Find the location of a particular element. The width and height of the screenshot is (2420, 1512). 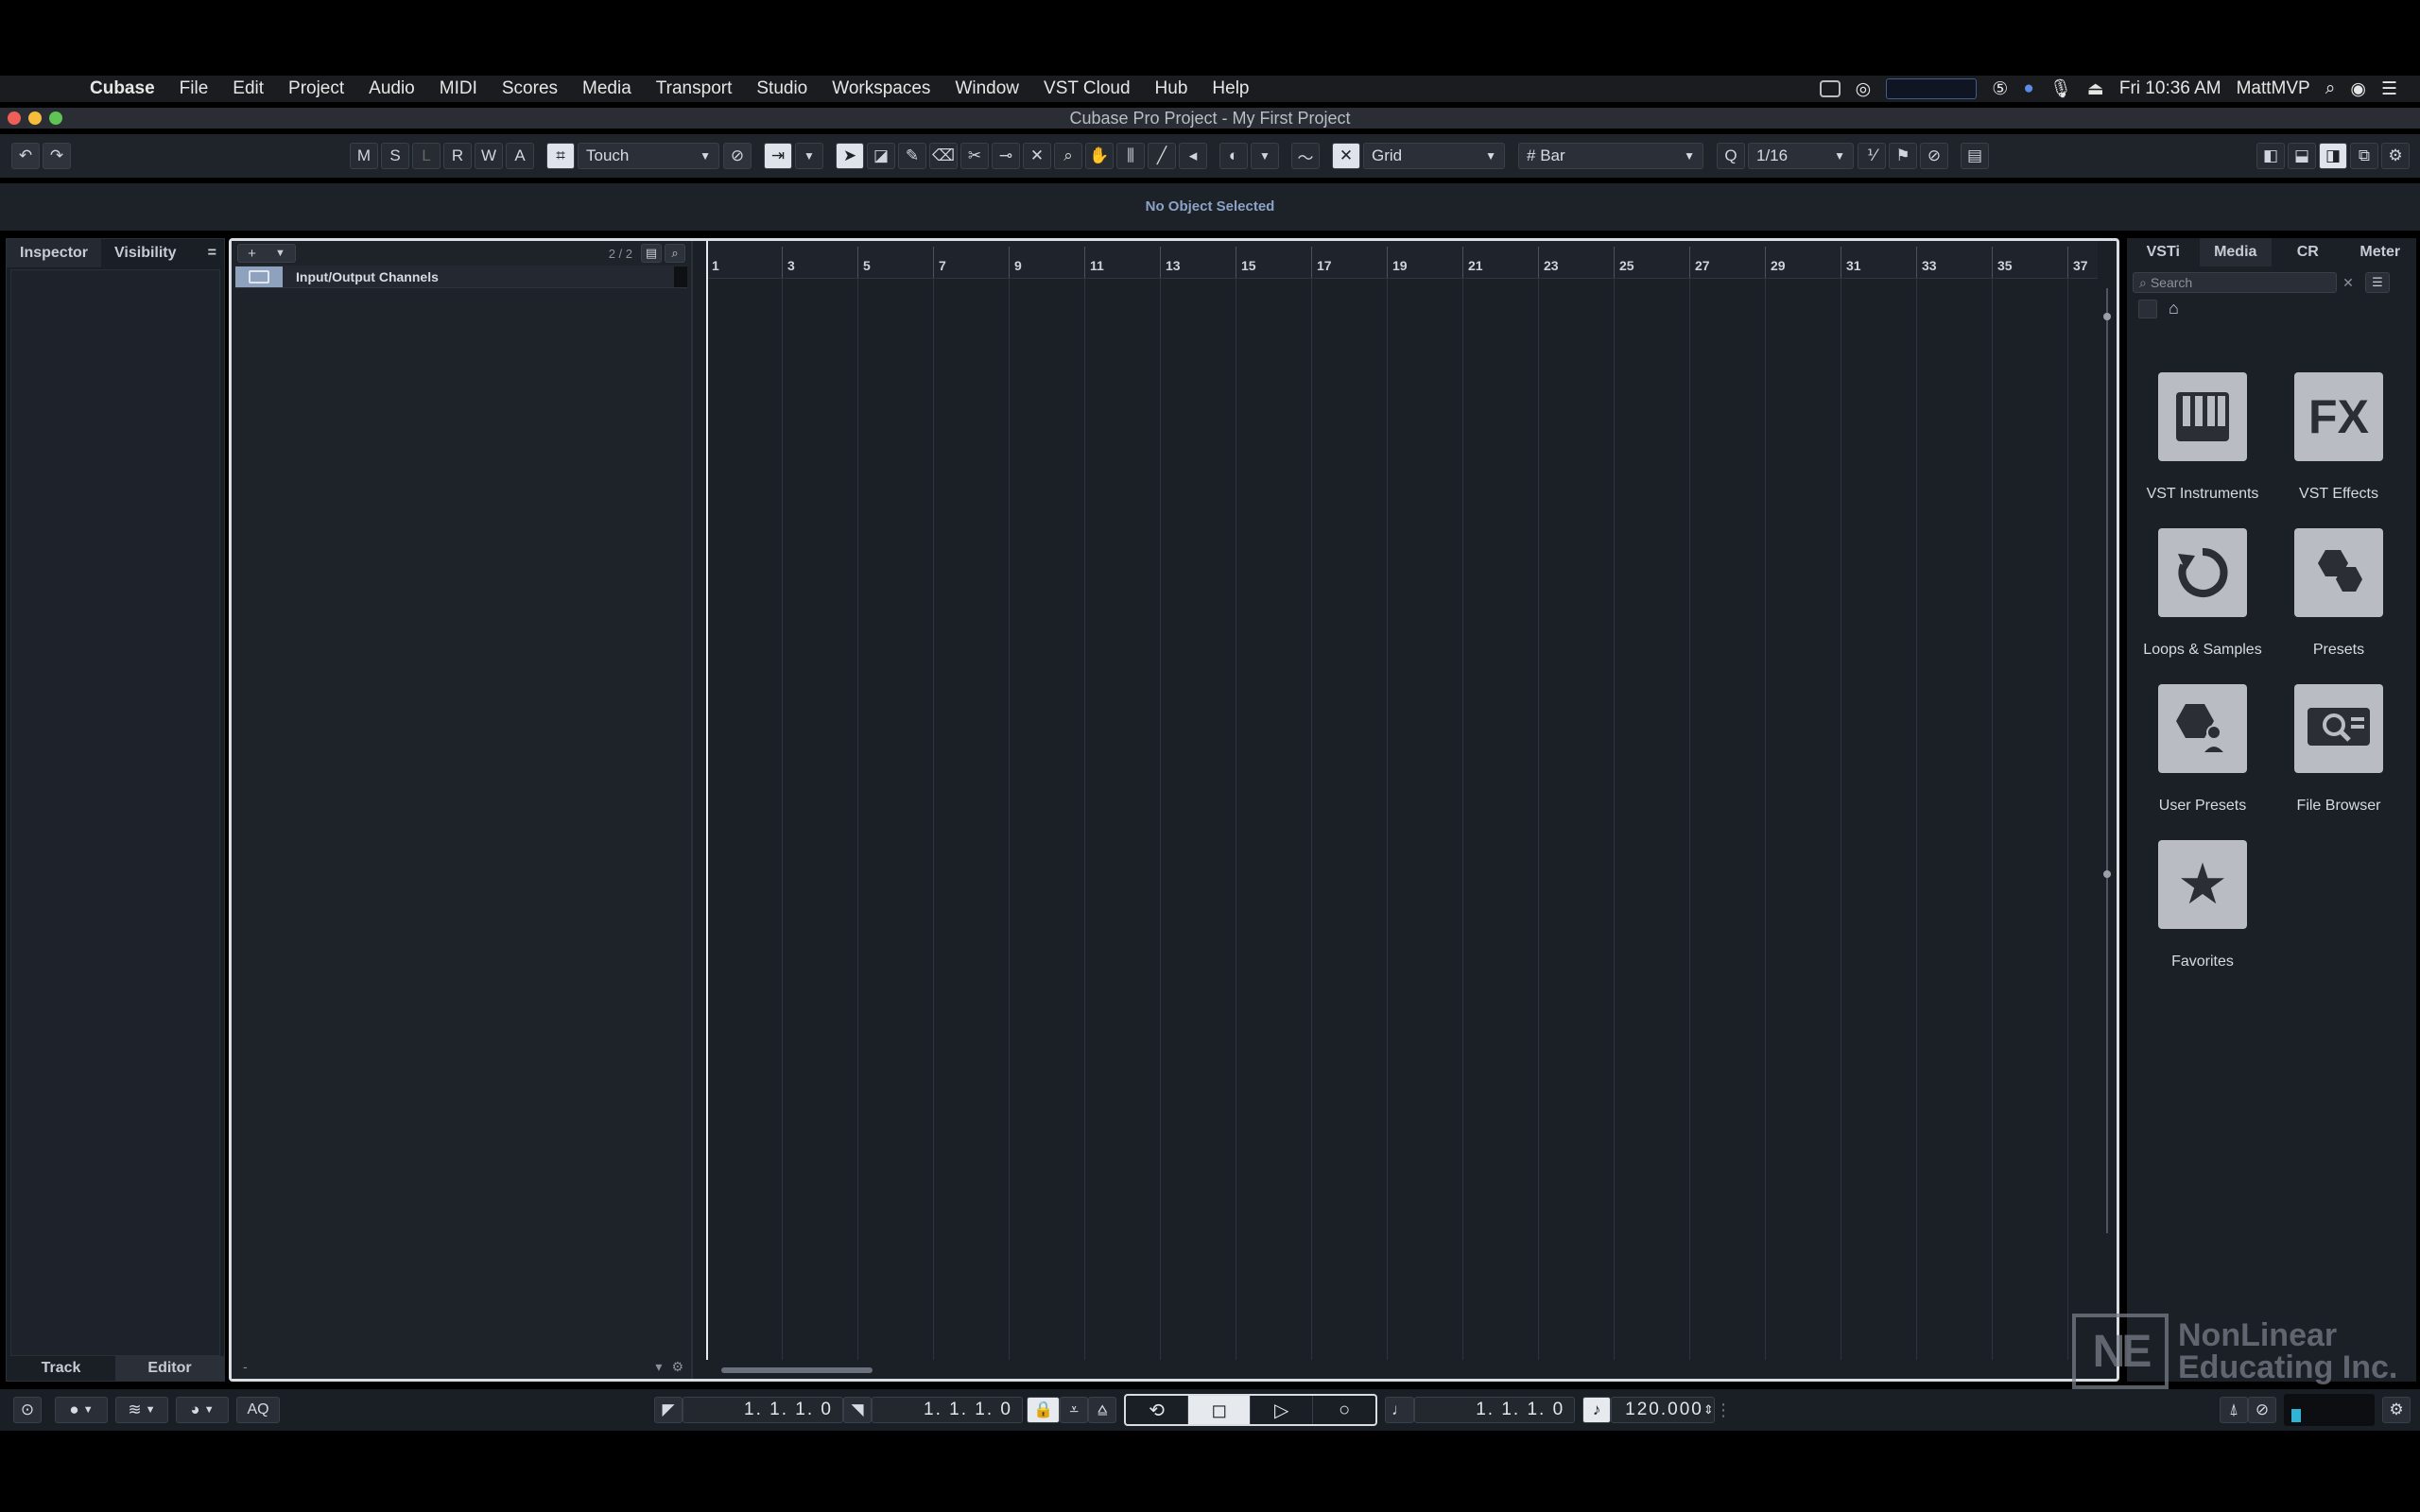

show-lower-zone-button: ⬓ is located at coordinates (2302, 156).